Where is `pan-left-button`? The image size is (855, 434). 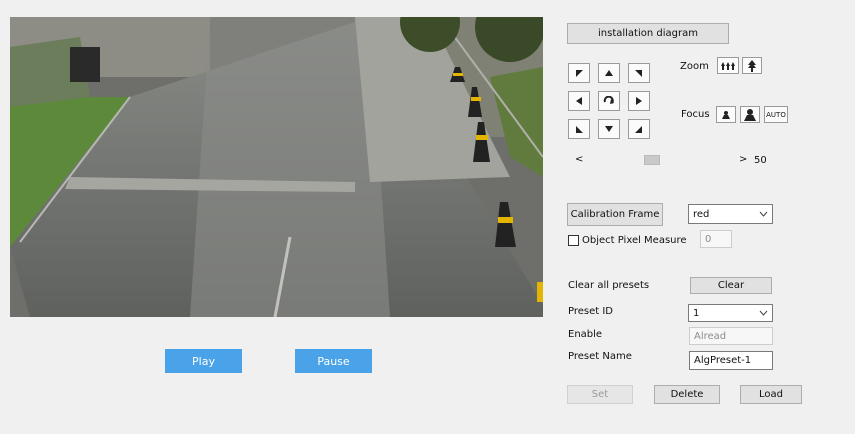 pan-left-button is located at coordinates (579, 101).